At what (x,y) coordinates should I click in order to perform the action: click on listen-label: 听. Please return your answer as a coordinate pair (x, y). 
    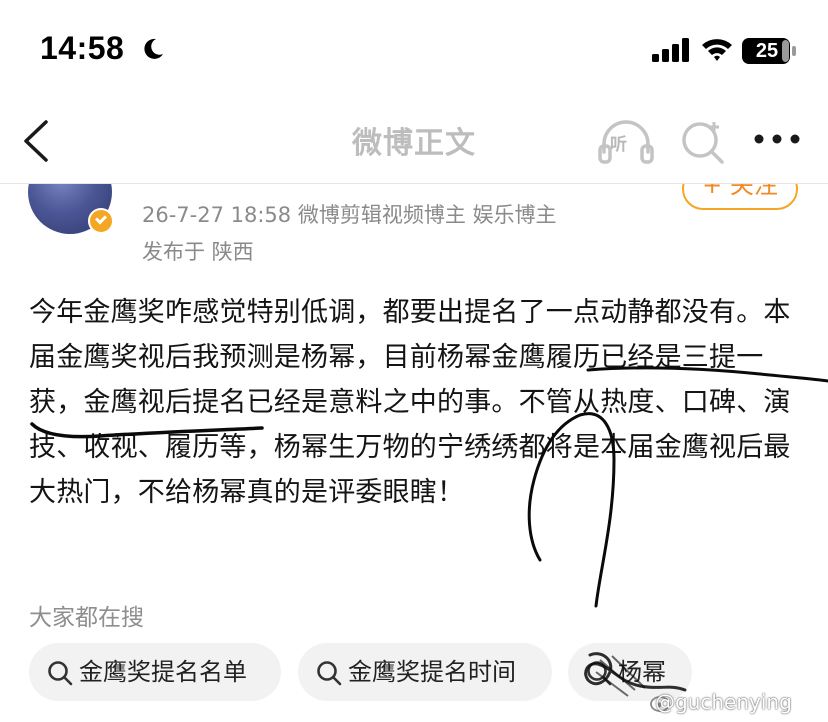
    Looking at the image, I should click on (618, 145).